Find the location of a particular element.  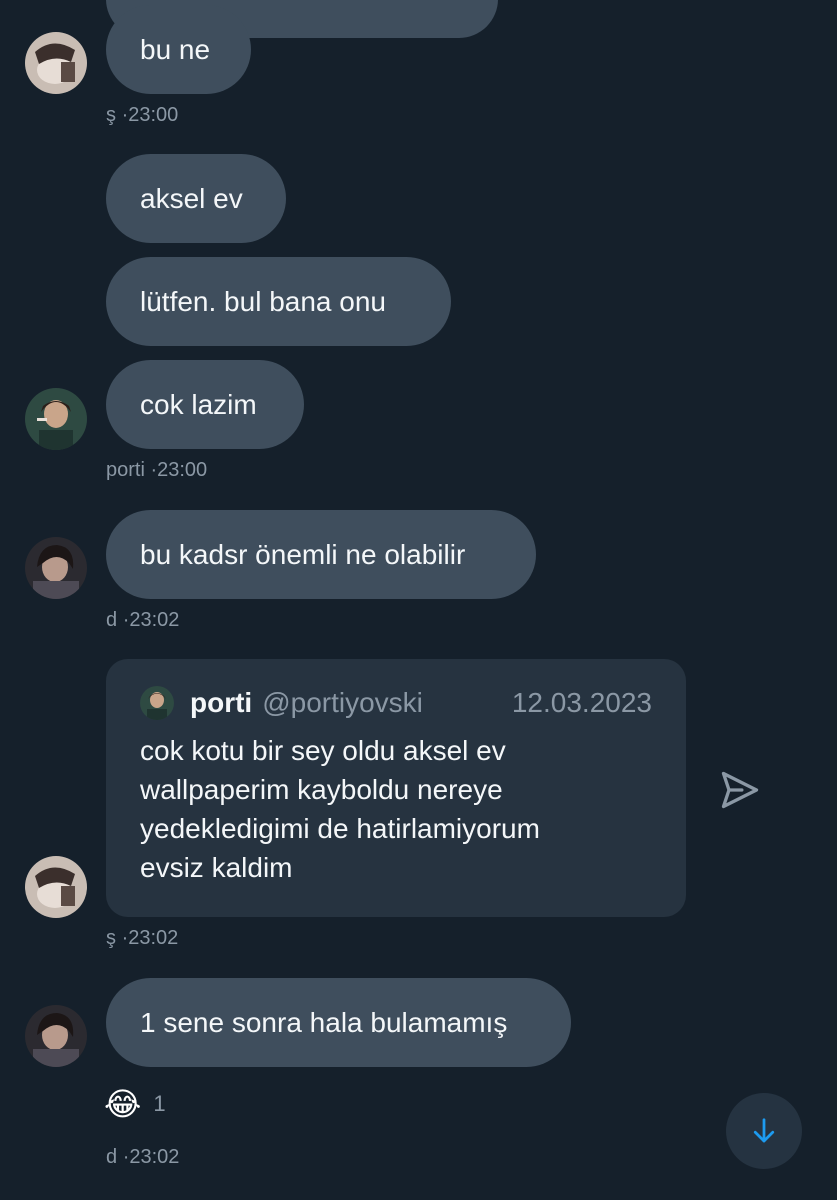

message-meta: ş ·23:02 is located at coordinates (142, 938).